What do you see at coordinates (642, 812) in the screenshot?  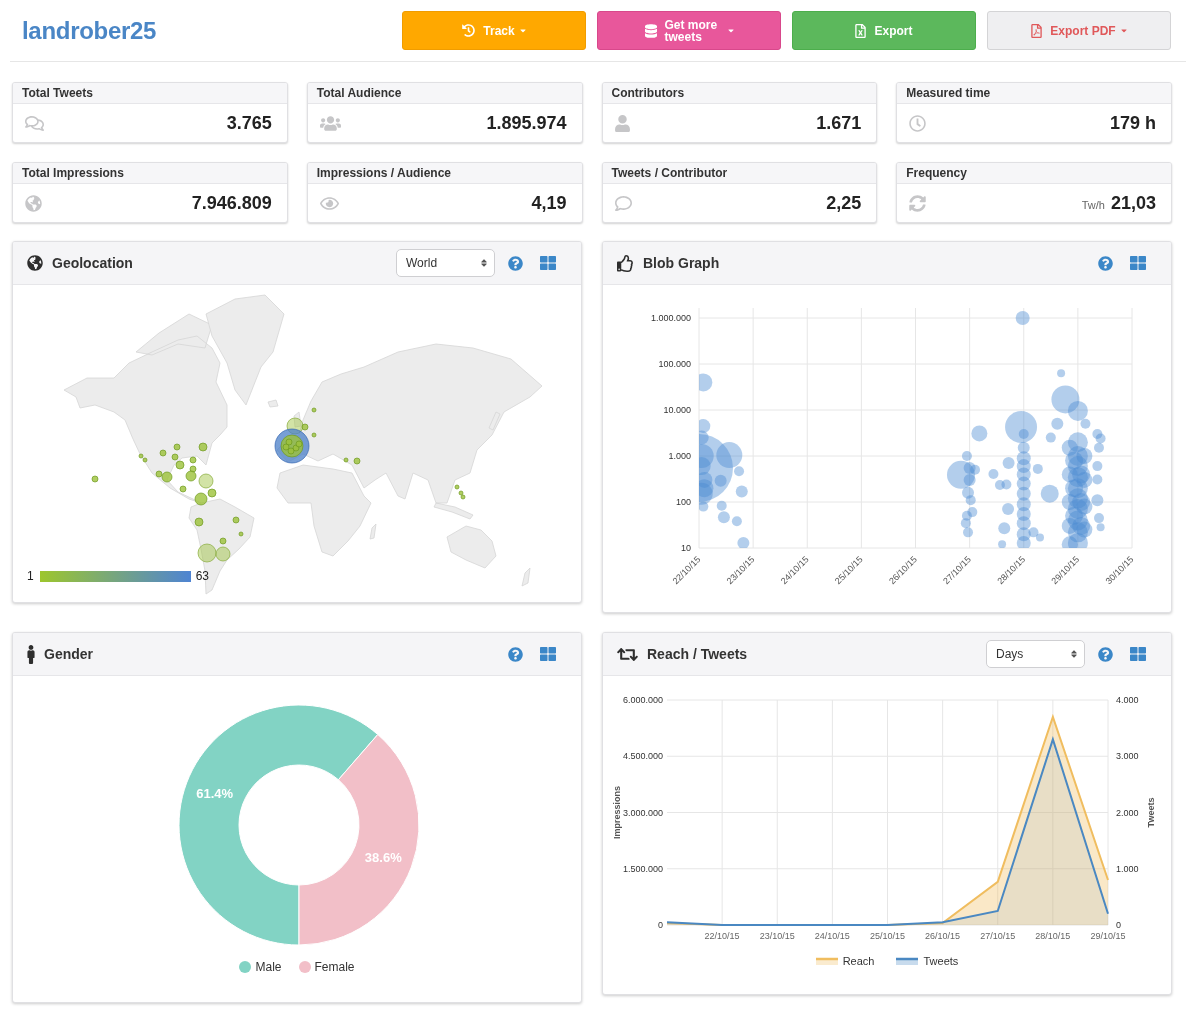 I see `y-axis-label: 3.000.000` at bounding box center [642, 812].